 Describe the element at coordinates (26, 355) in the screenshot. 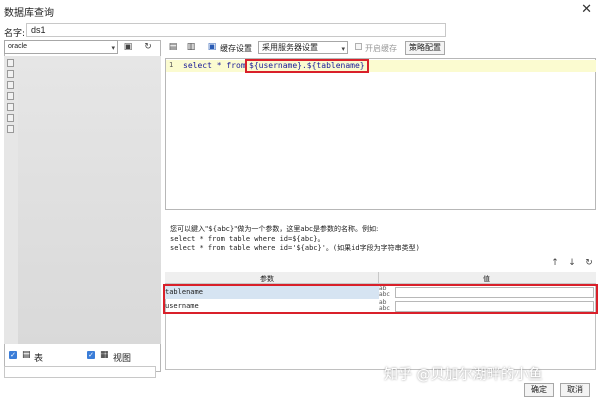

I see `table-list-icon: ▤` at that location.